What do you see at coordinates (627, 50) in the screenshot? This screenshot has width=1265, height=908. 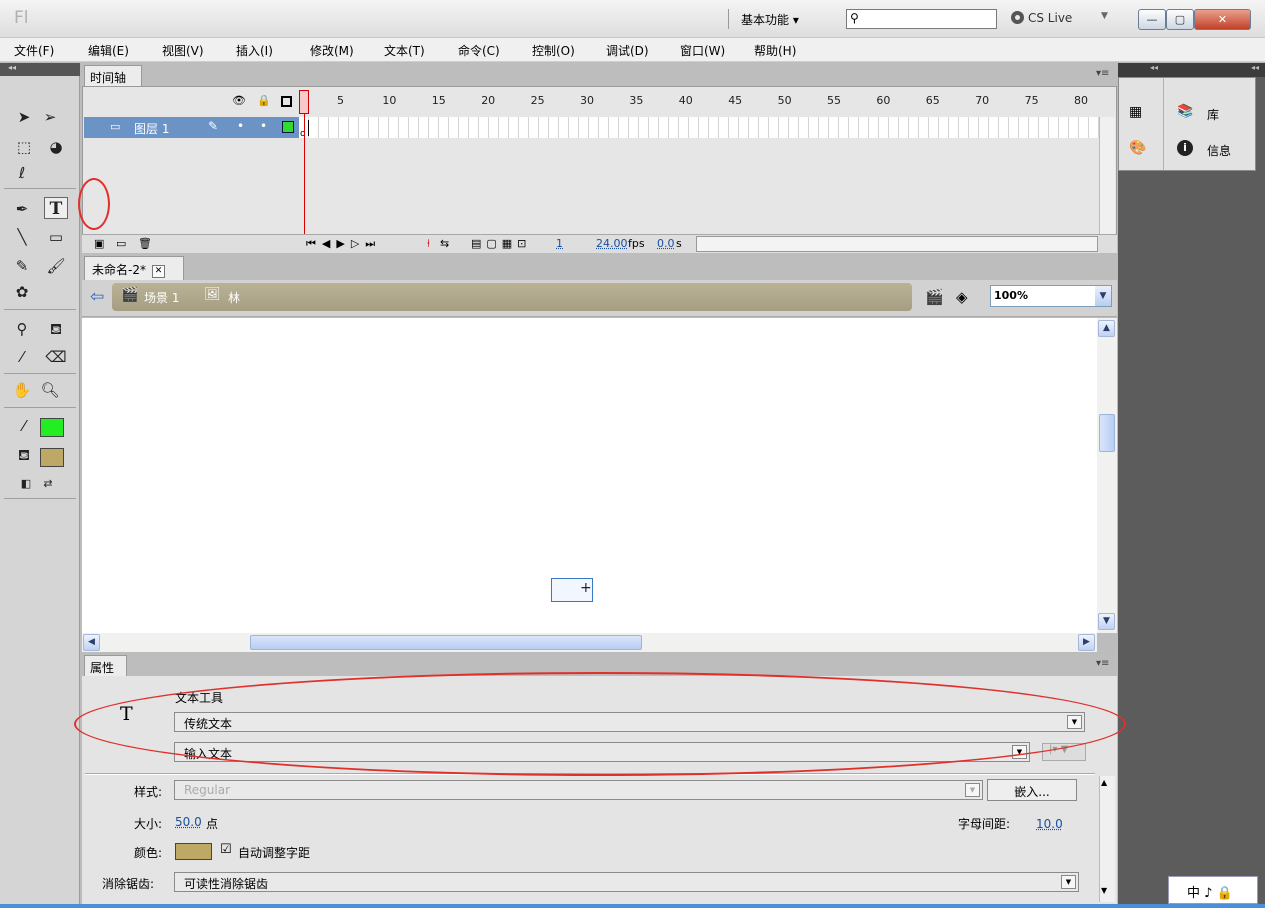 I see `menu-debug: 调试(D)` at bounding box center [627, 50].